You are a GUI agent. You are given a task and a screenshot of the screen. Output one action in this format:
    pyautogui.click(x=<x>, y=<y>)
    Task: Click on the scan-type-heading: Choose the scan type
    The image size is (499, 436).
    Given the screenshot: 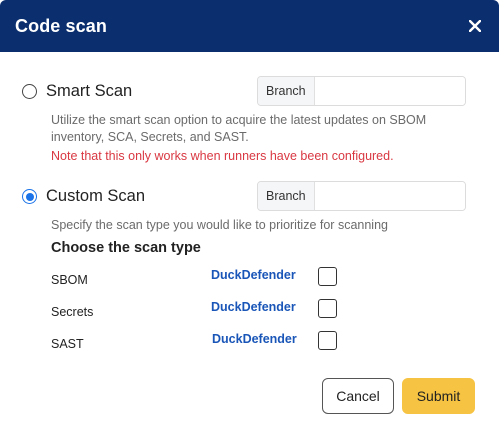 What is the action you would take?
    pyautogui.click(x=126, y=248)
    